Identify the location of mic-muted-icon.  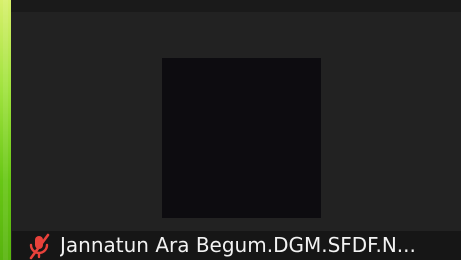
(39, 246).